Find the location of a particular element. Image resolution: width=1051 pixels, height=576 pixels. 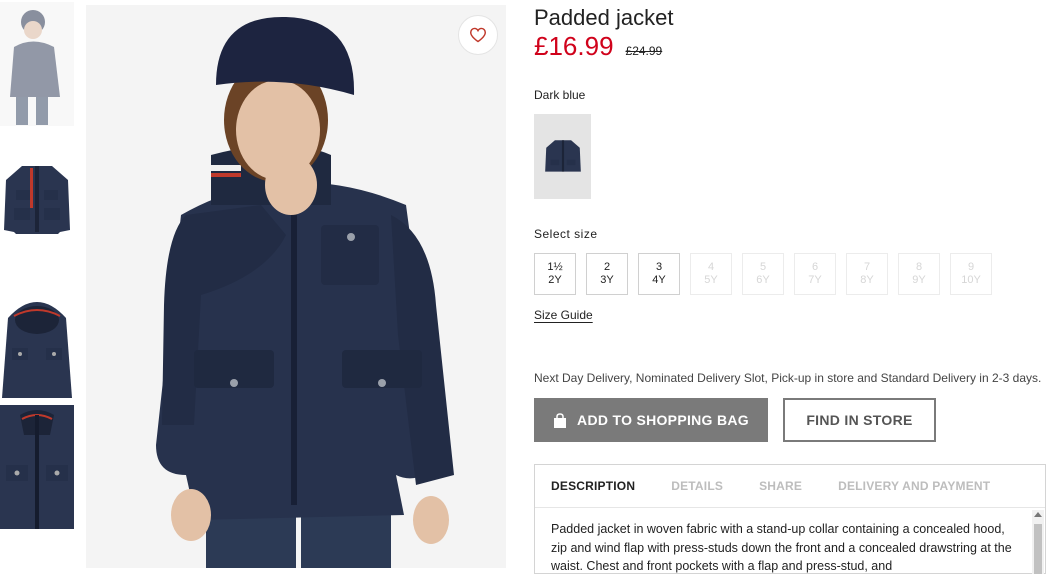

tab-details: DETAILS is located at coordinates (697, 486).